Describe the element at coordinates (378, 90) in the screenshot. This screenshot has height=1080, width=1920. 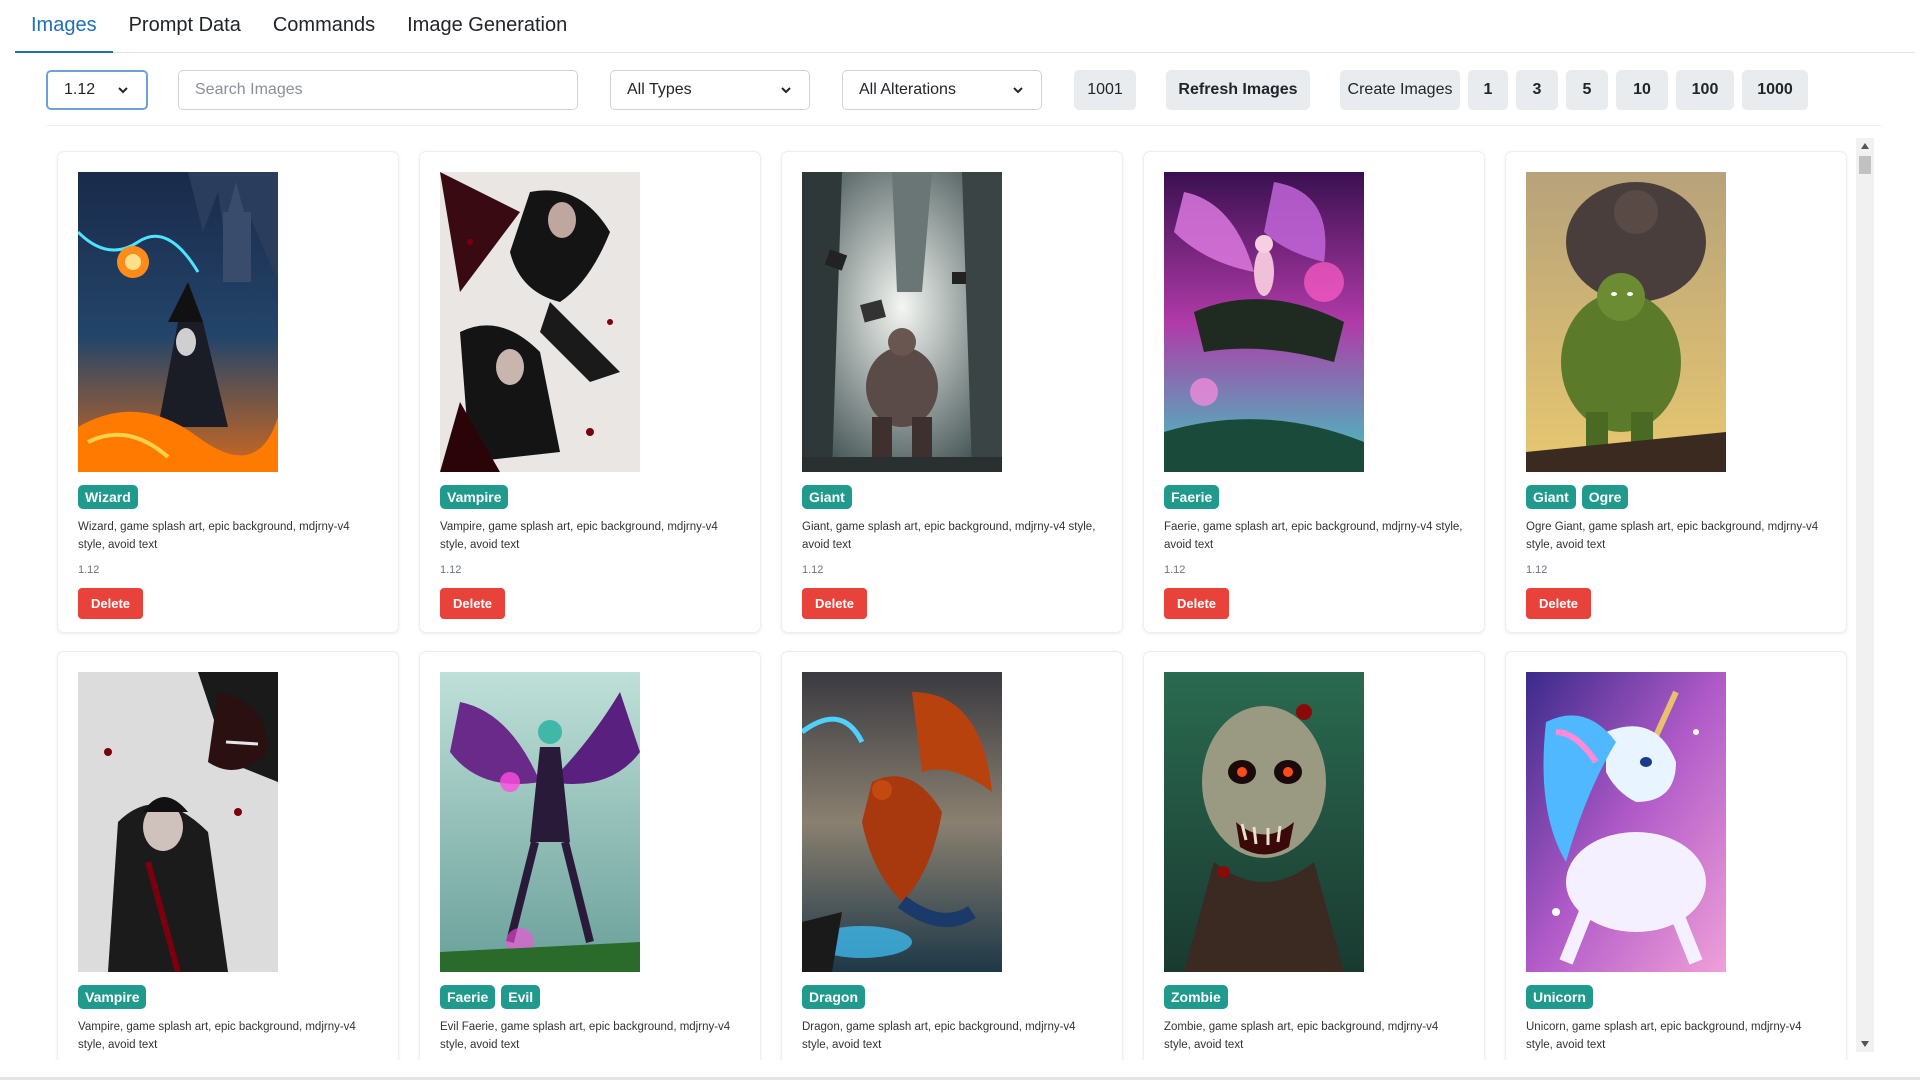
I see `search-input: Search Images` at that location.